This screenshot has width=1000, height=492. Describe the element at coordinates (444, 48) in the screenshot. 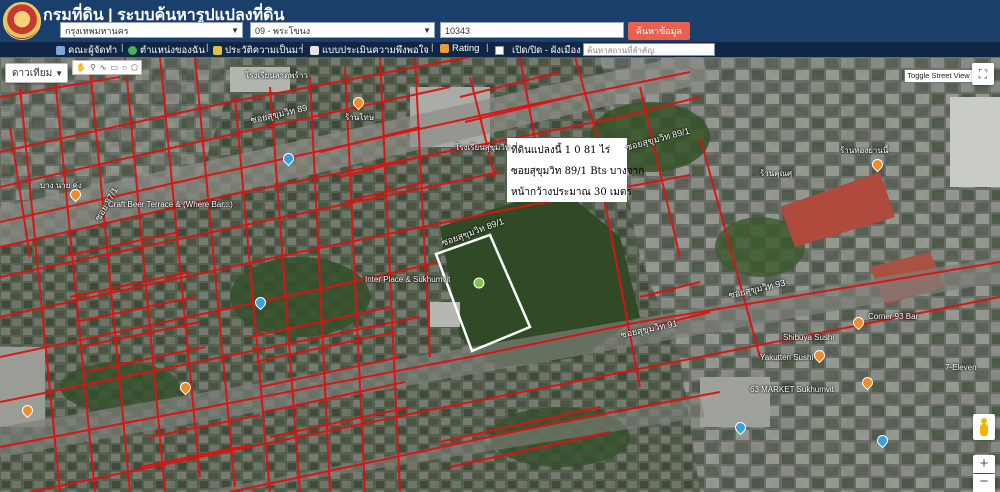

I see `chart-icon` at that location.